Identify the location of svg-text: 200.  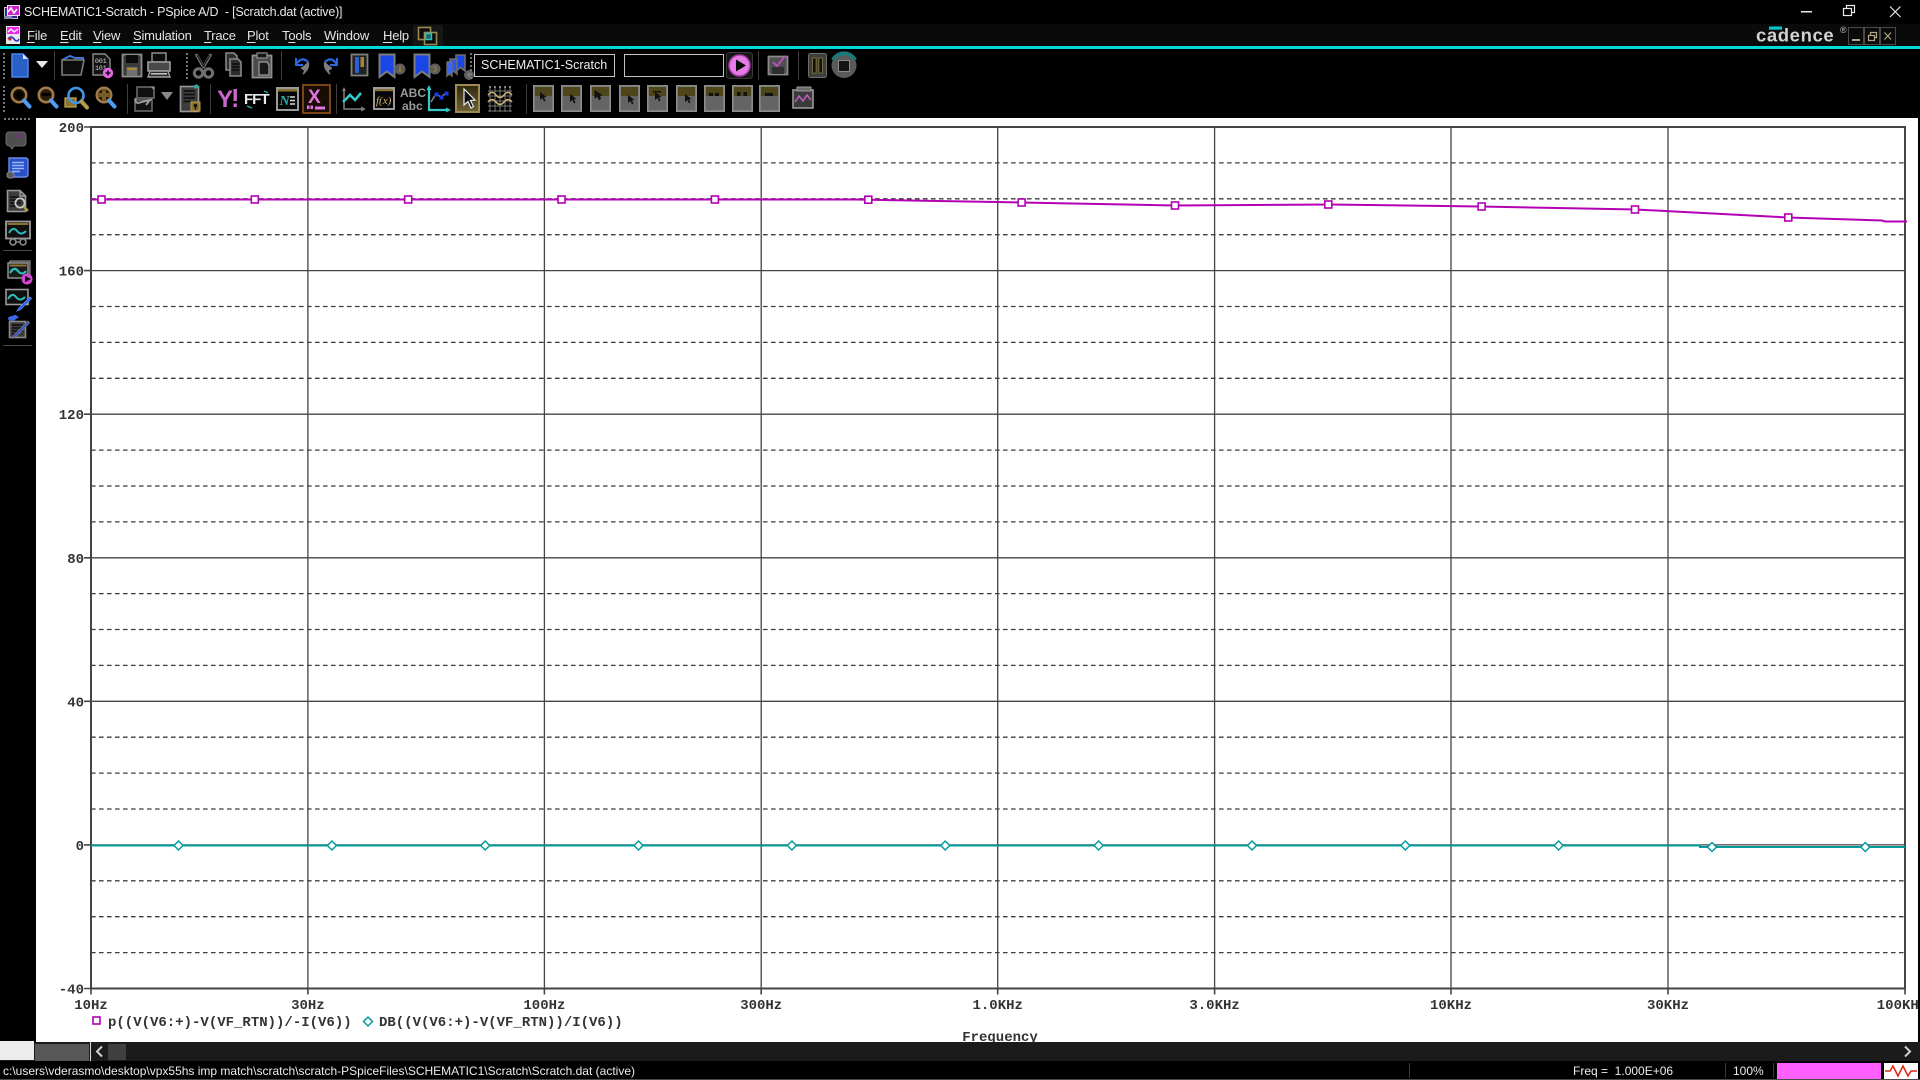
(71, 129).